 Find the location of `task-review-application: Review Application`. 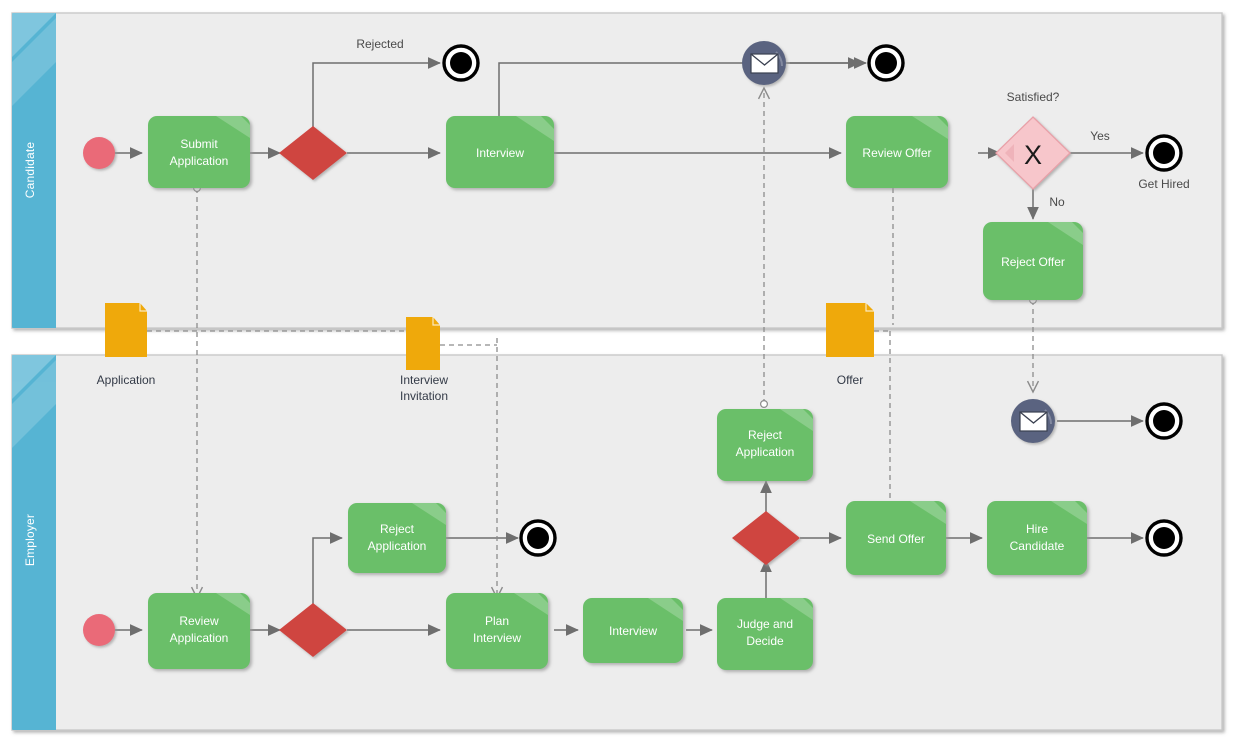

task-review-application: Review Application is located at coordinates (199, 631).